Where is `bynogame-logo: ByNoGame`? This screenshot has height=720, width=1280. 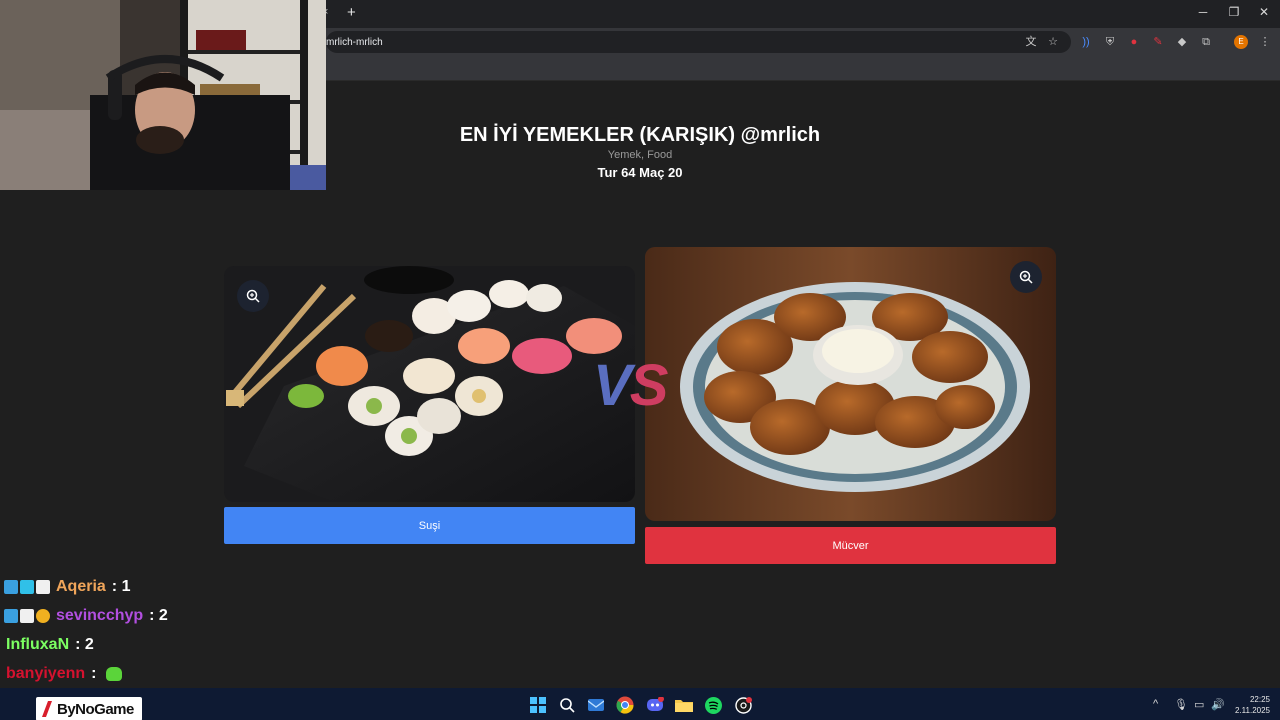 bynogame-logo: ByNoGame is located at coordinates (89, 708).